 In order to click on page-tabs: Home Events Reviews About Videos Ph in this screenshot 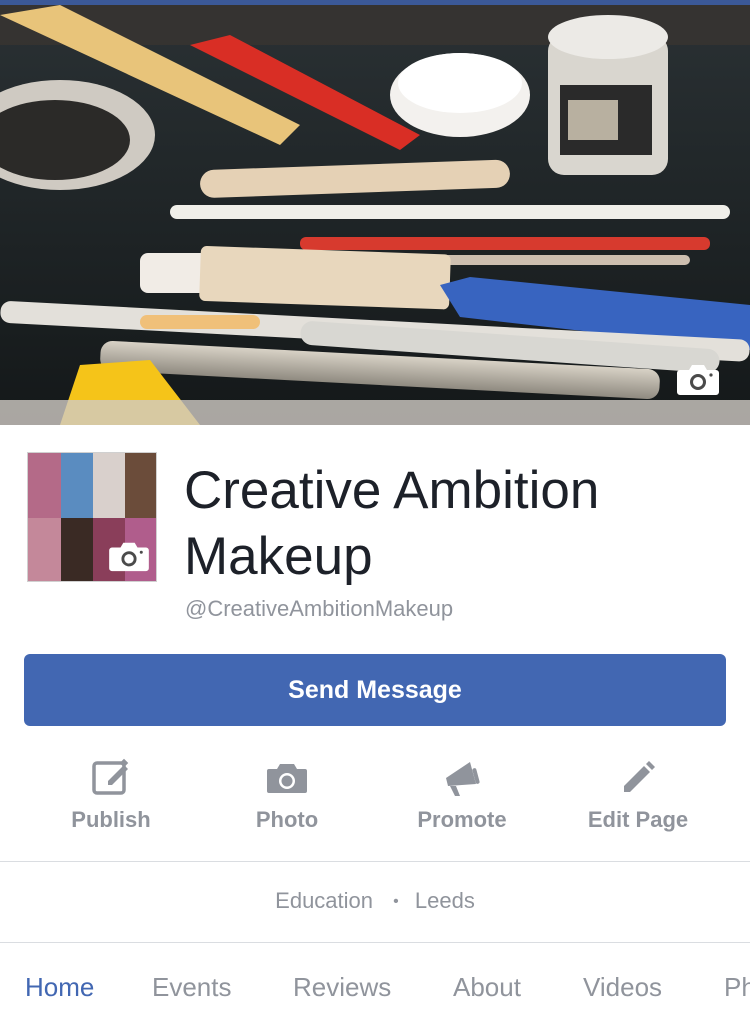, I will do `click(375, 990)`.